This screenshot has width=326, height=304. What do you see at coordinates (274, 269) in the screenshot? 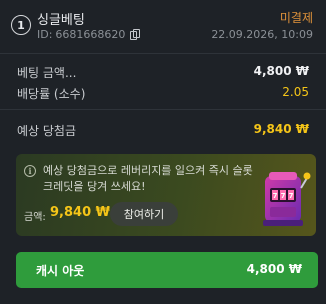
I see `cash-out-amount: 4,800 ₩` at bounding box center [274, 269].